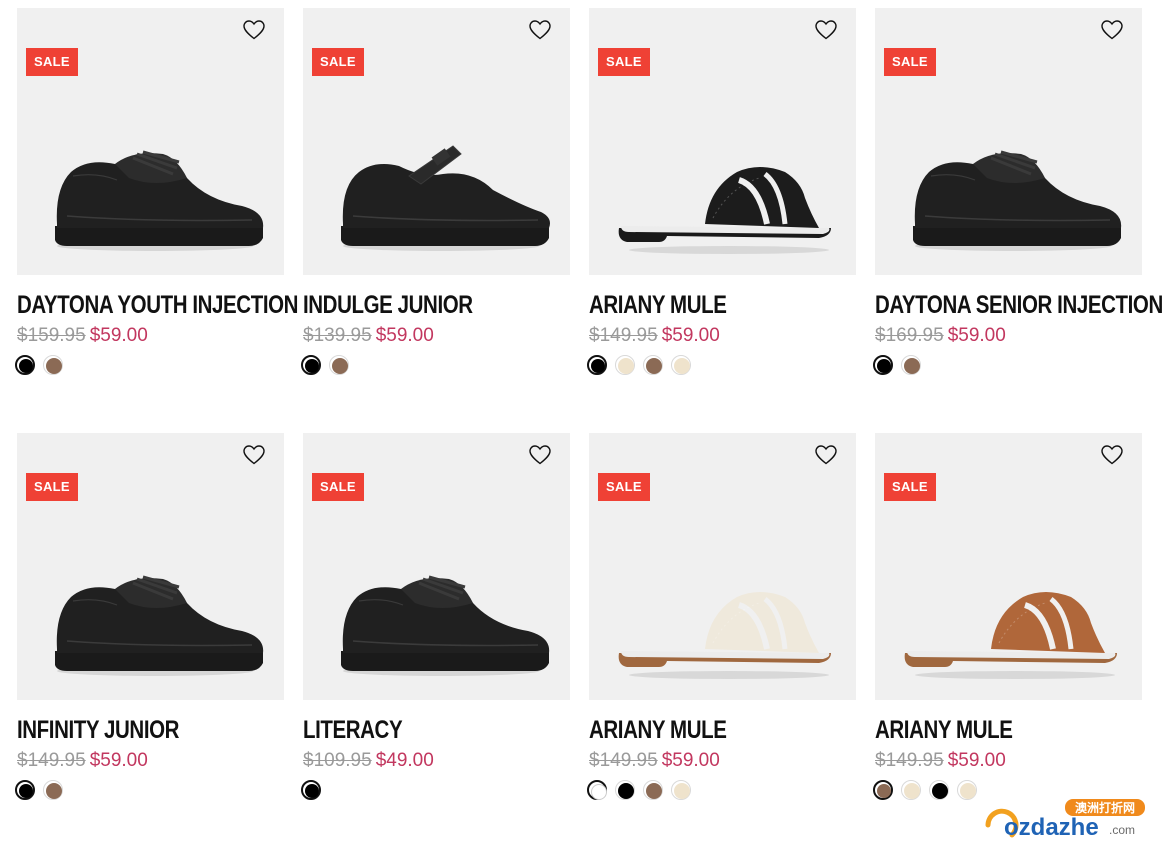 The width and height of the screenshot is (1169, 854). I want to click on original-price: $139.95, so click(337, 335).